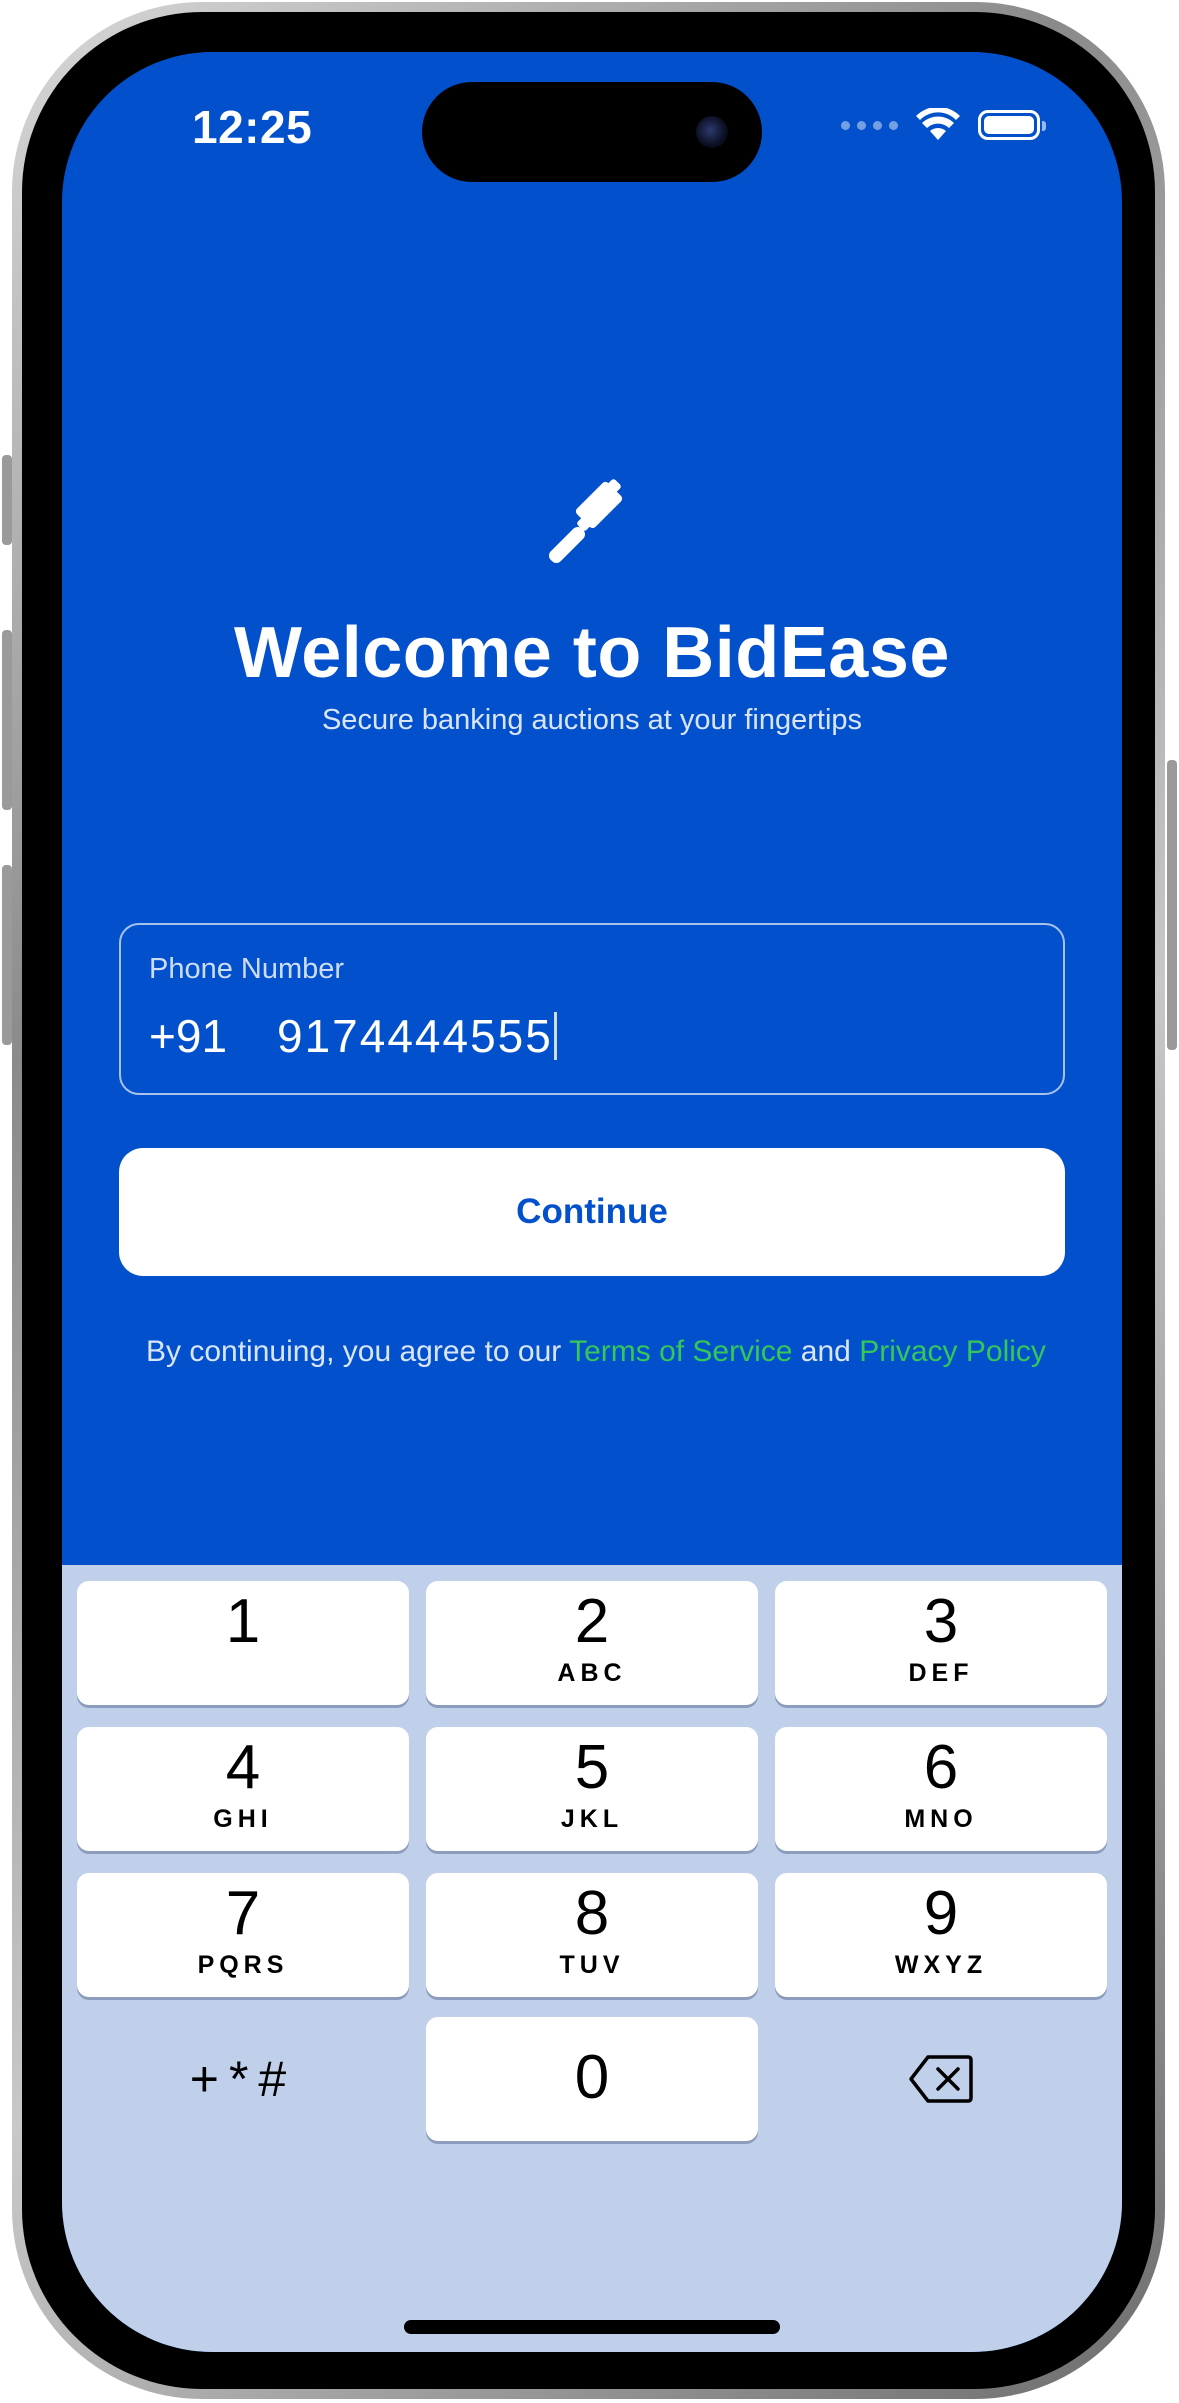 This screenshot has height=2403, width=1179. What do you see at coordinates (941, 1819) in the screenshot?
I see `key-letters: MNO` at bounding box center [941, 1819].